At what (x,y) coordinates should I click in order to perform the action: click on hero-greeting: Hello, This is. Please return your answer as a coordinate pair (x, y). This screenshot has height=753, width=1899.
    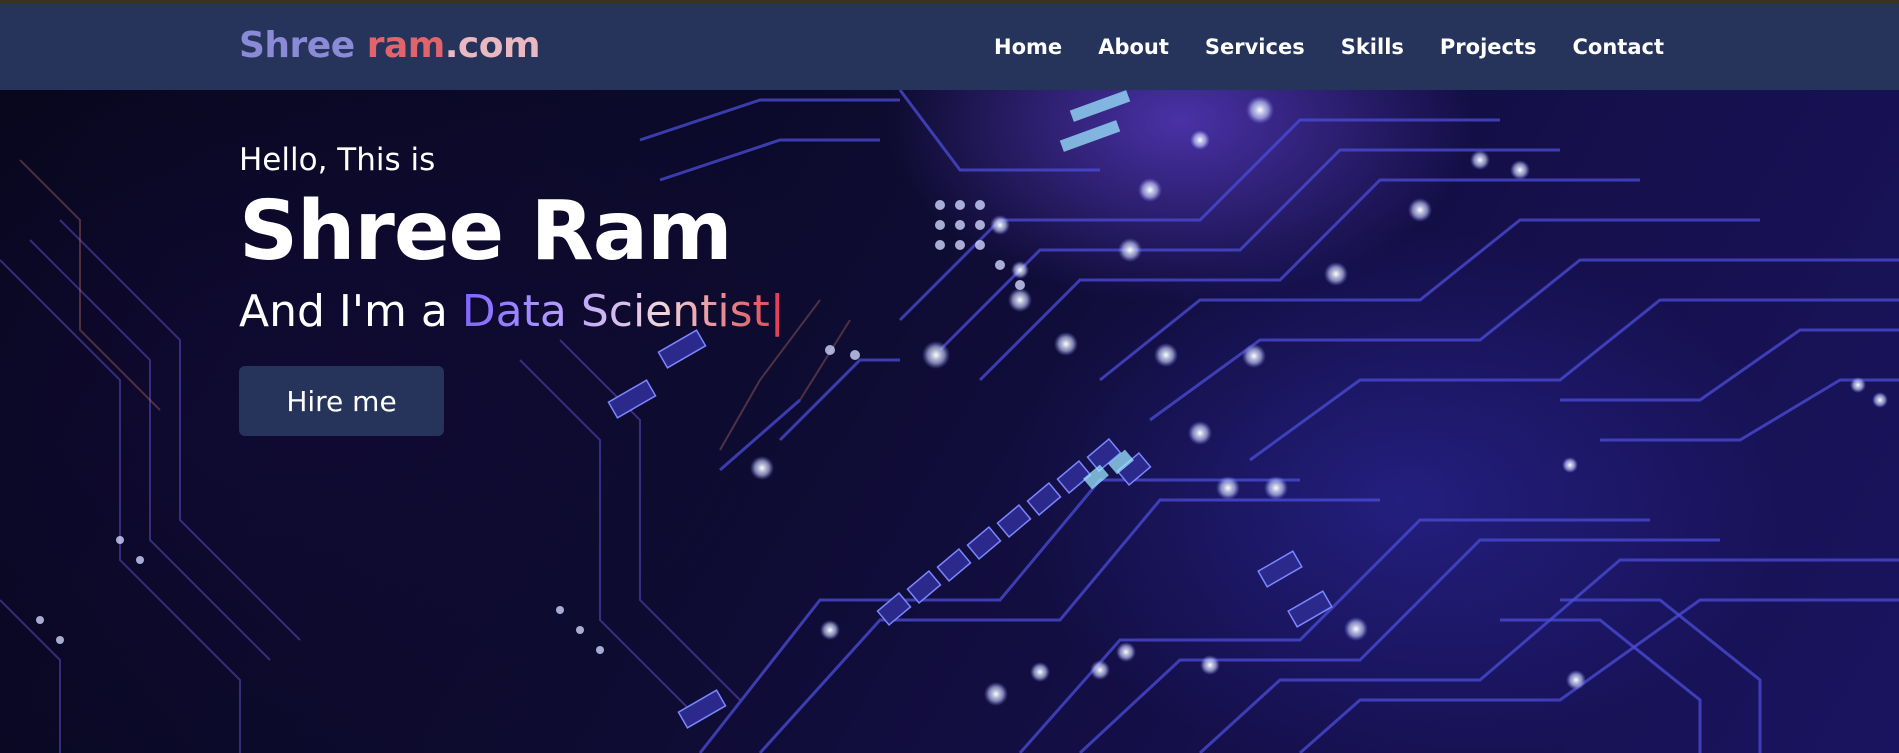
    Looking at the image, I should click on (337, 160).